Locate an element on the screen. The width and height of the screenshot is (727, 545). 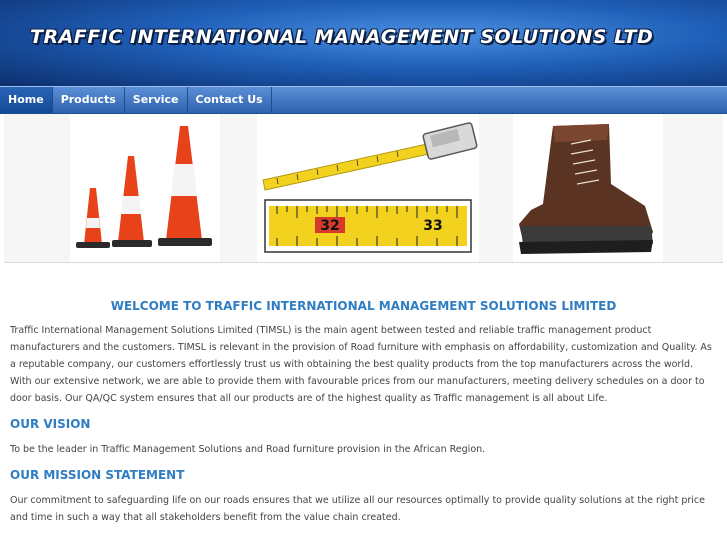
nav-service: Service is located at coordinates (156, 100).